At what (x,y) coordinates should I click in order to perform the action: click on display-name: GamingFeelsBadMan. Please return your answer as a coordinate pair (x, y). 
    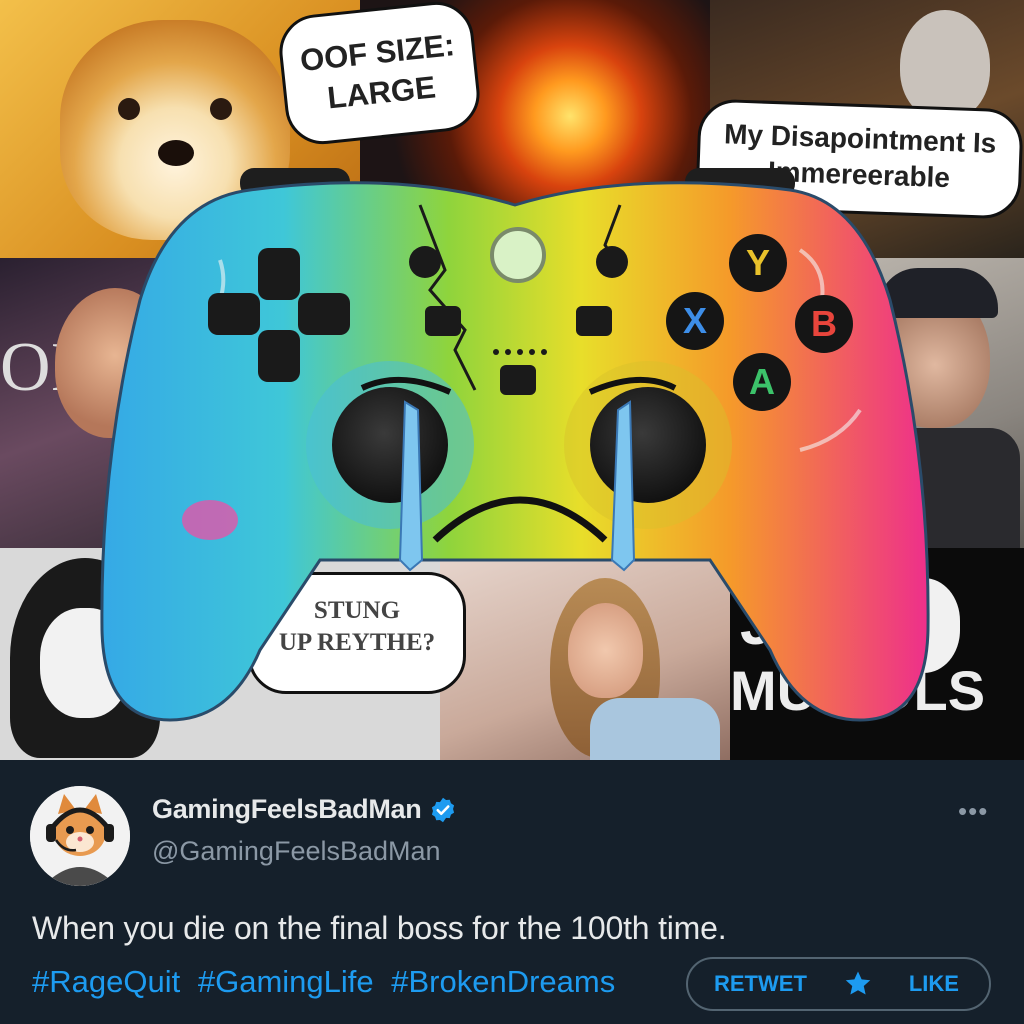
    Looking at the image, I should click on (304, 809).